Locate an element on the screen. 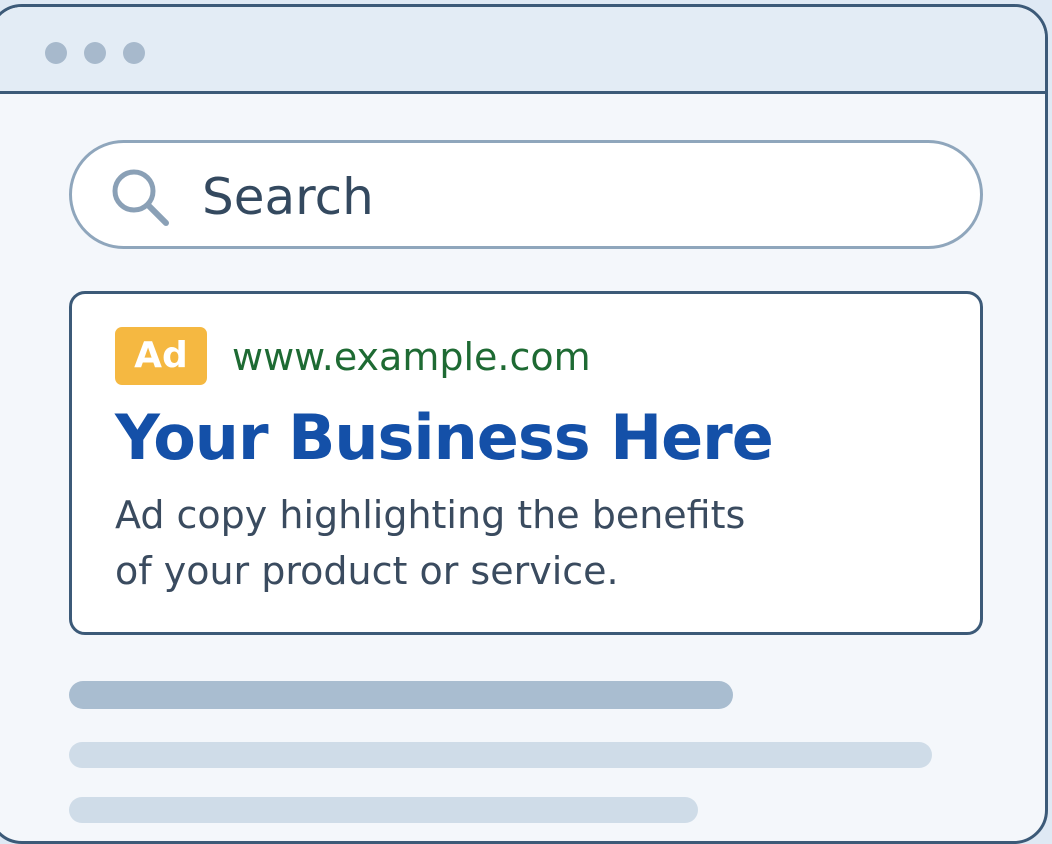 The image size is (1052, 844). ad-url: www.example.com is located at coordinates (411, 357).